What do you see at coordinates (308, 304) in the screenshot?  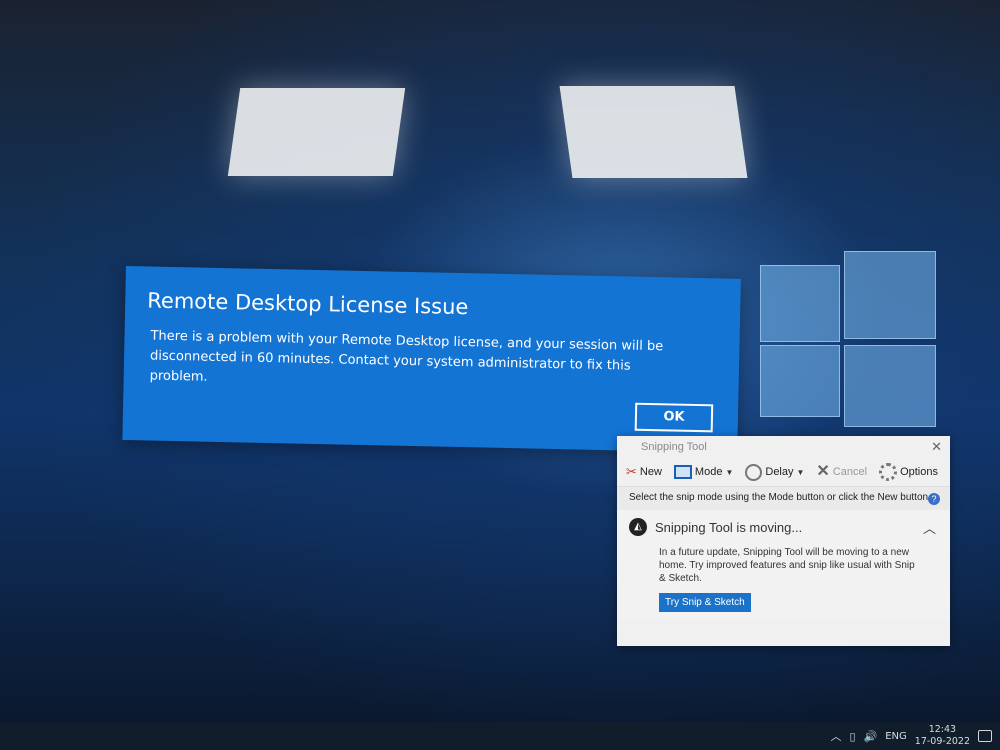 I see `dialog-title: Remote Desktop License Issue` at bounding box center [308, 304].